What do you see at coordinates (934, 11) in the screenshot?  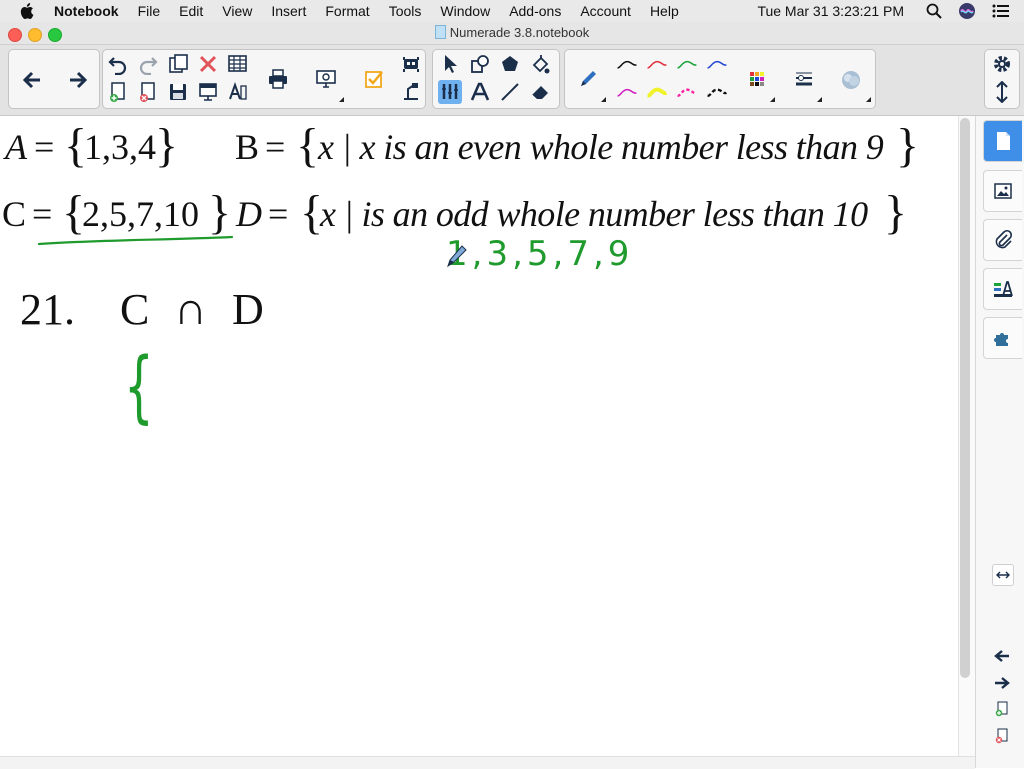 I see `spotlight-search-icon` at bounding box center [934, 11].